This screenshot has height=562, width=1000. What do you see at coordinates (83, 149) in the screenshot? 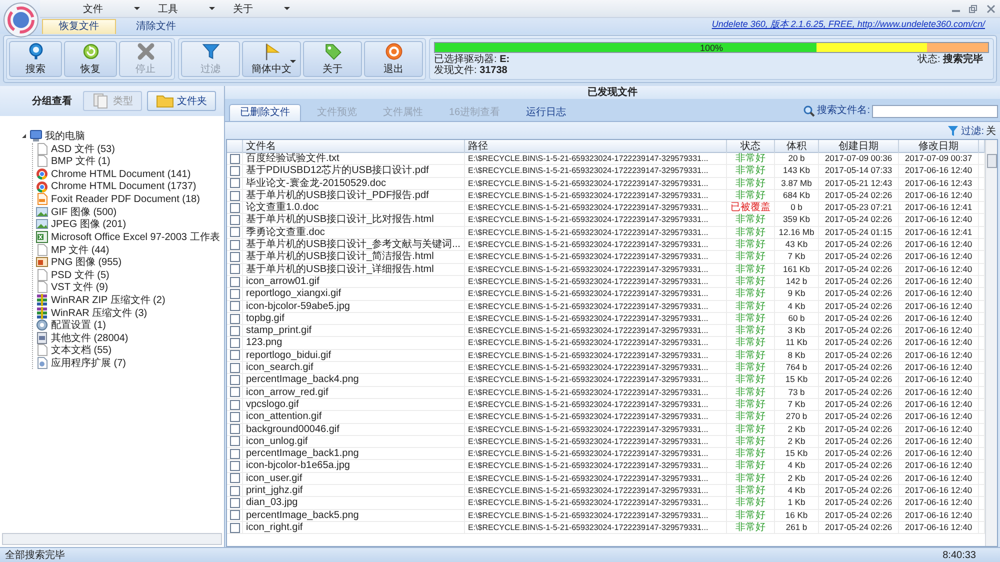
I see `tree-item: ASD 文件 (53)` at bounding box center [83, 149].